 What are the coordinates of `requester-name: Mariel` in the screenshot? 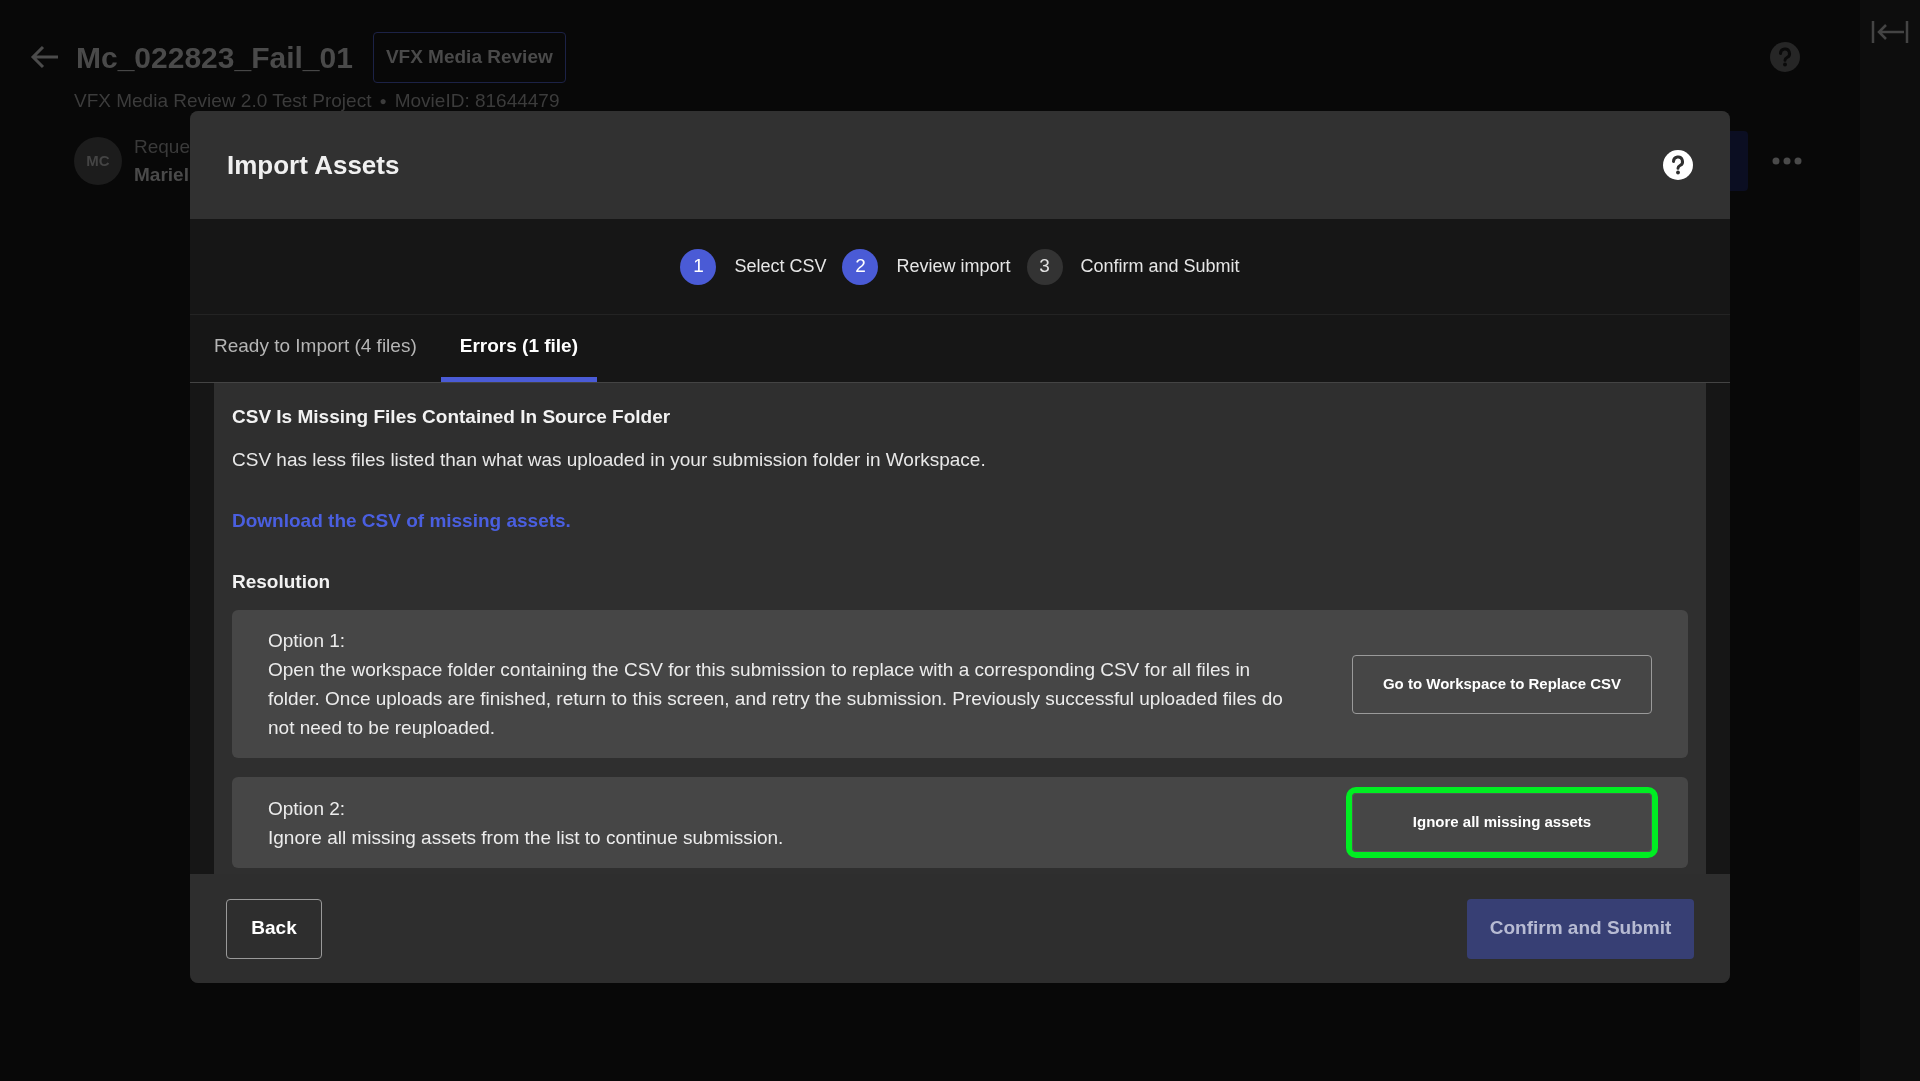 It's located at (162, 175).